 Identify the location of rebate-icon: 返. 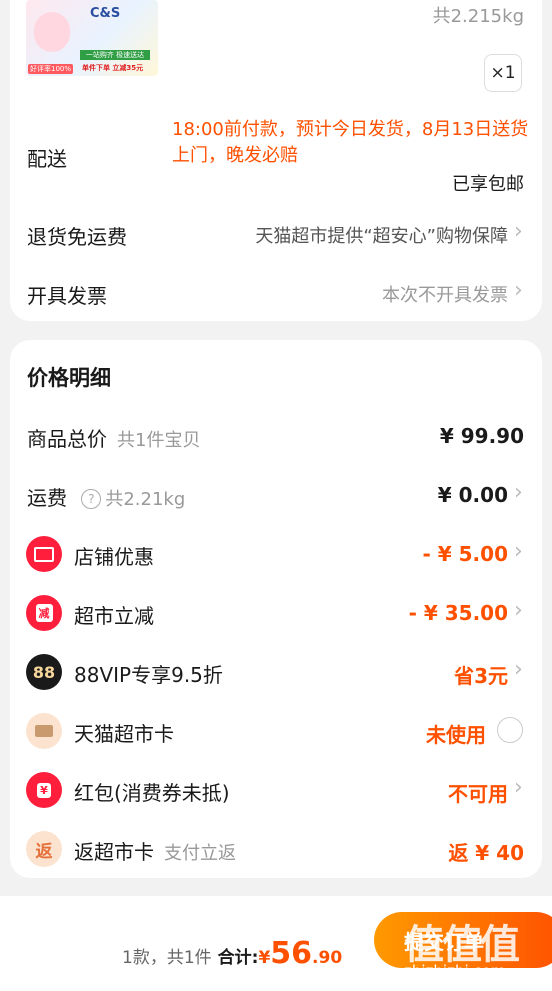
(44, 849).